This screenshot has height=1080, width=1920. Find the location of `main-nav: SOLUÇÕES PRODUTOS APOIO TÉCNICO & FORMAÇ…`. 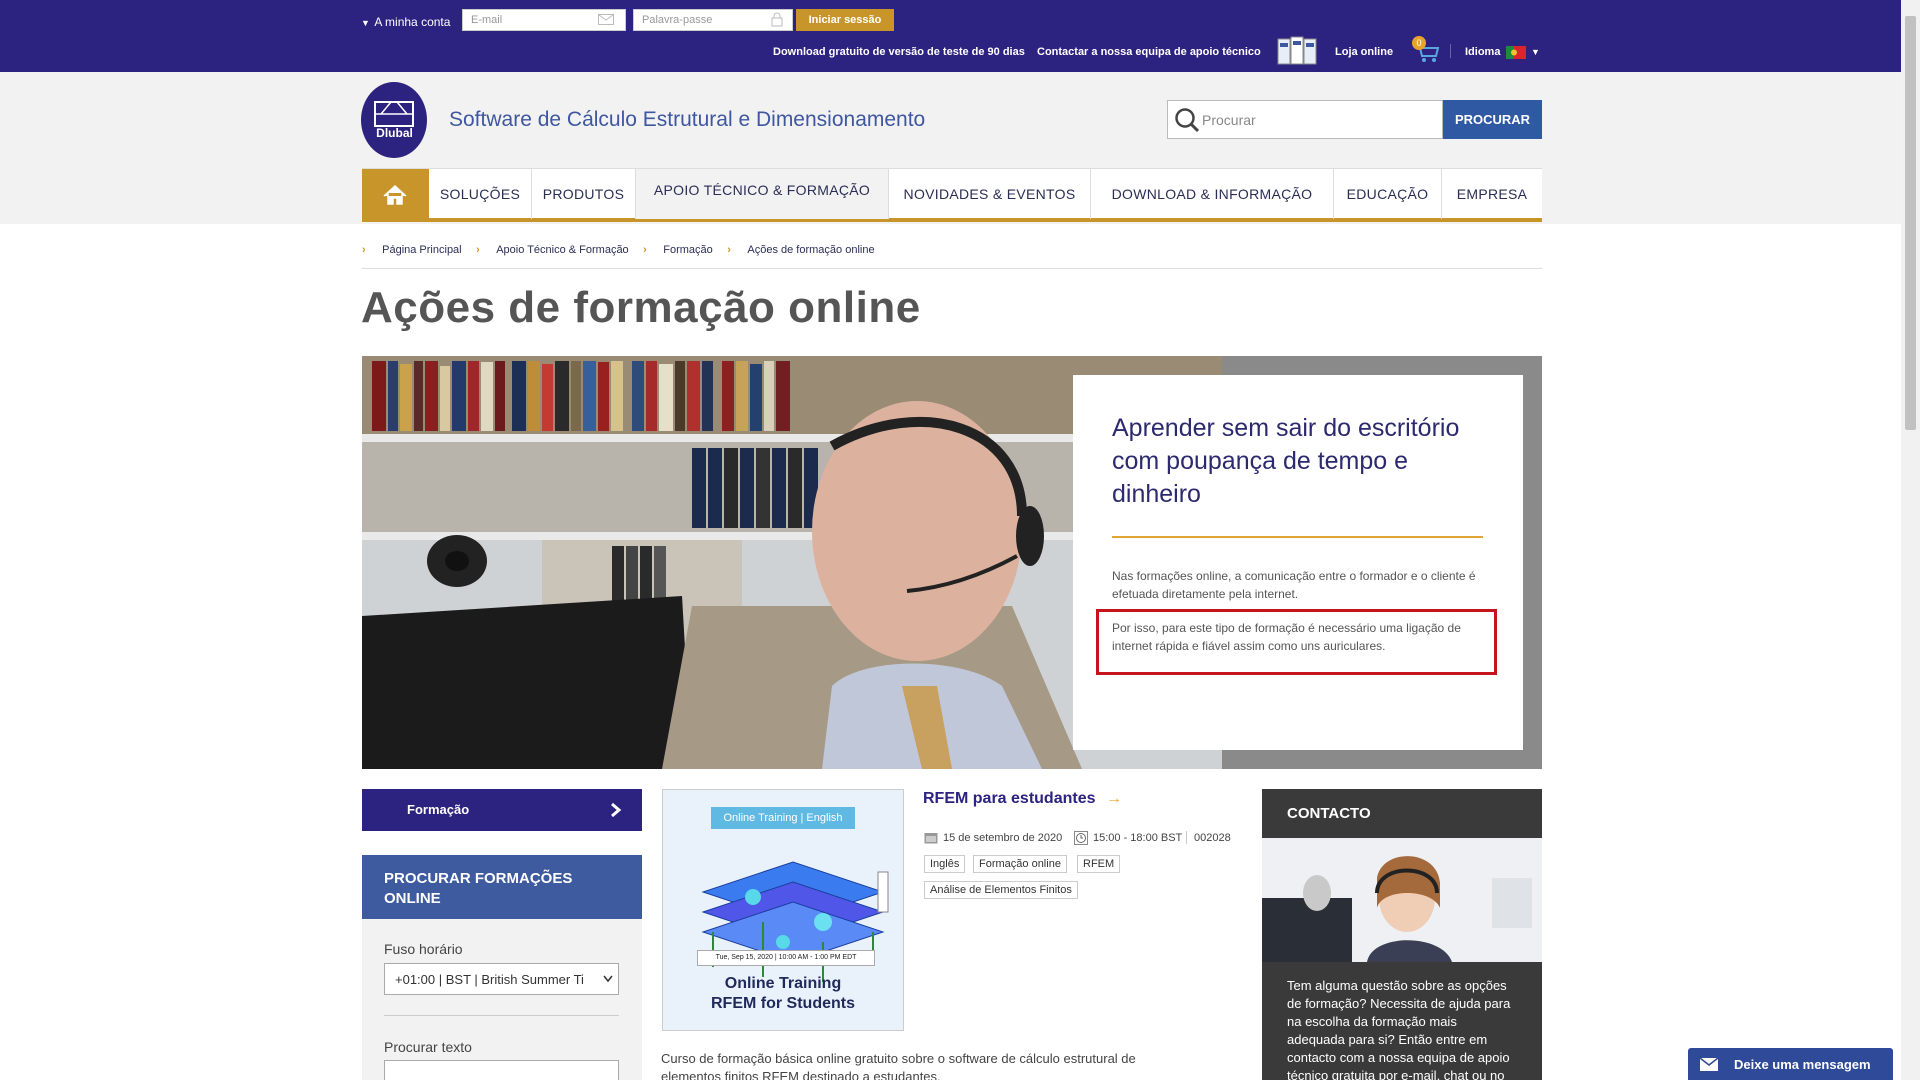

main-nav: SOLUÇÕES PRODUTOS APOIO TÉCNICO & FORMAÇ… is located at coordinates (952, 195).